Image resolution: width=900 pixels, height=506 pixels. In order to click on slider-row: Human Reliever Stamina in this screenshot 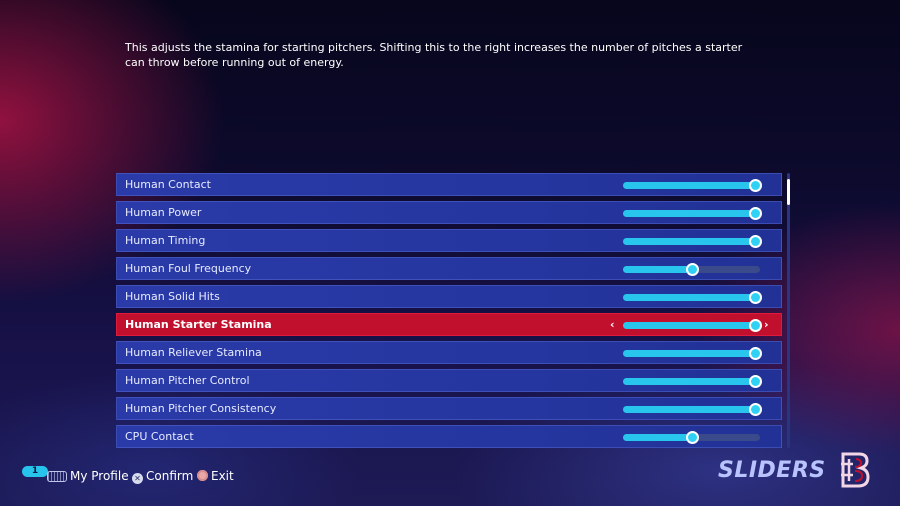, I will do `click(449, 352)`.